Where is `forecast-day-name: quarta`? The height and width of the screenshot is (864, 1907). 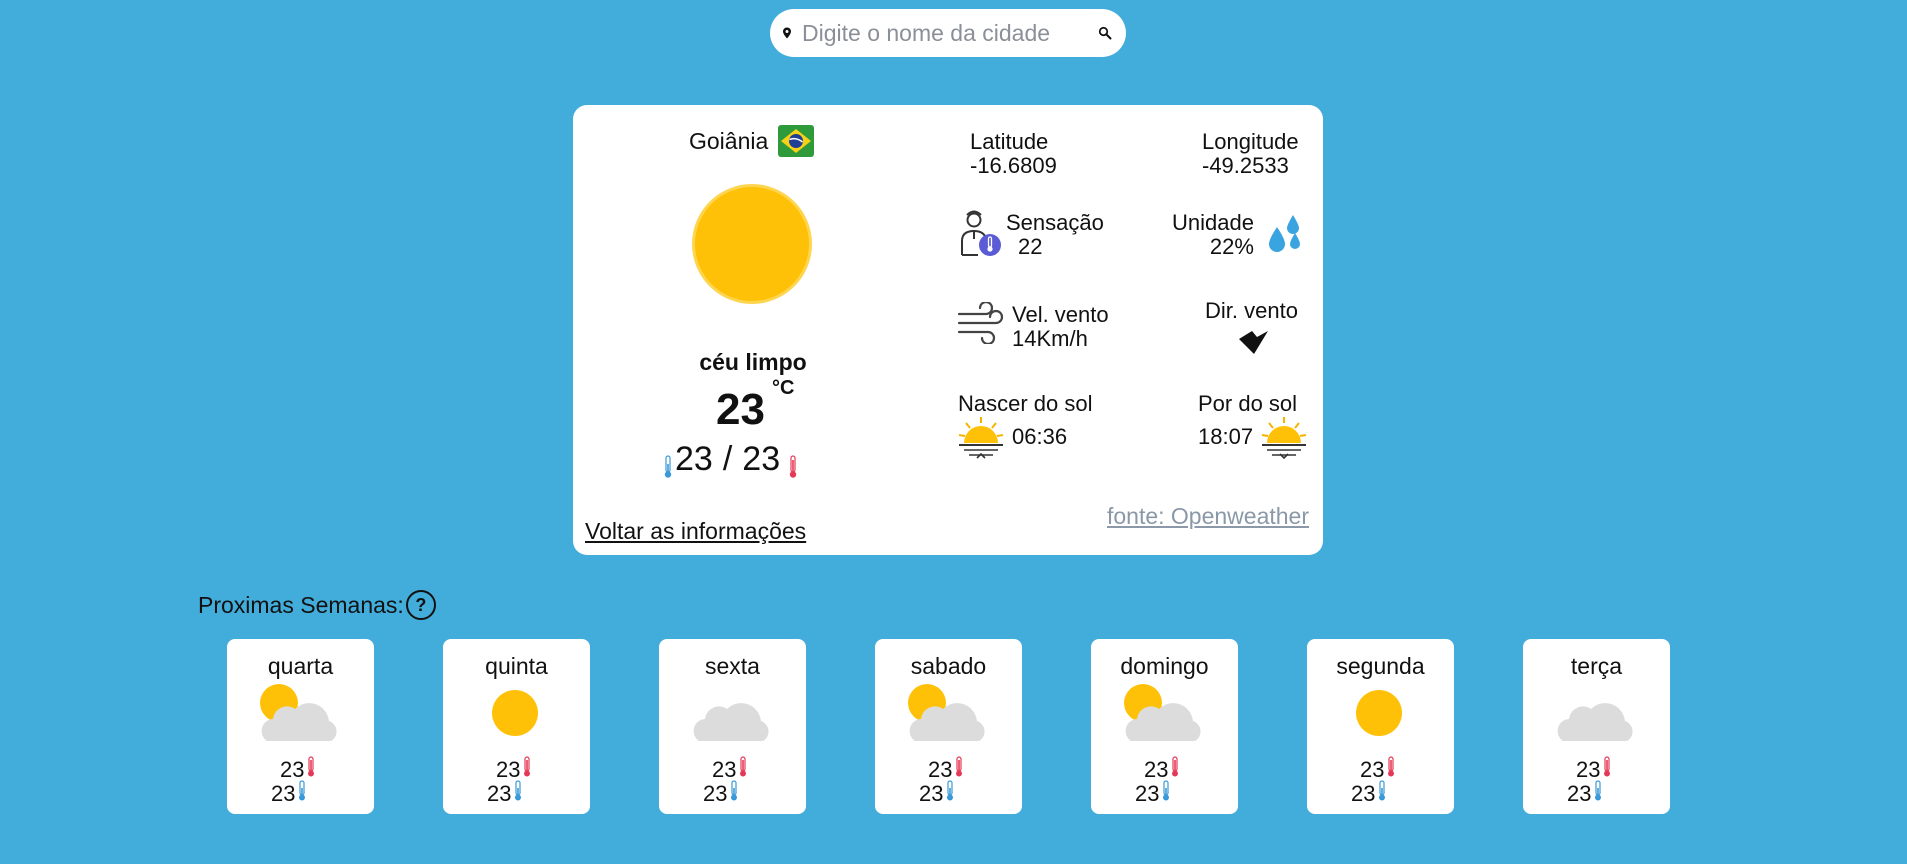 forecast-day-name: quarta is located at coordinates (300, 666).